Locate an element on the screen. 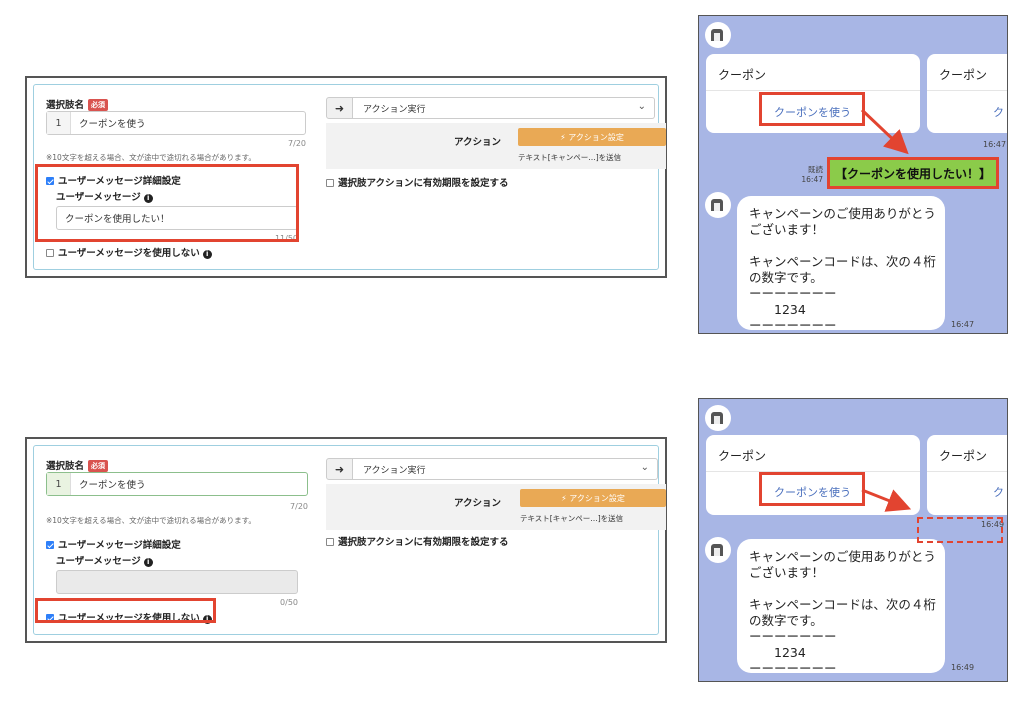 The height and width of the screenshot is (702, 1024). no-user-message-label: ユーザーメッセージを使用しない is located at coordinates (129, 253).